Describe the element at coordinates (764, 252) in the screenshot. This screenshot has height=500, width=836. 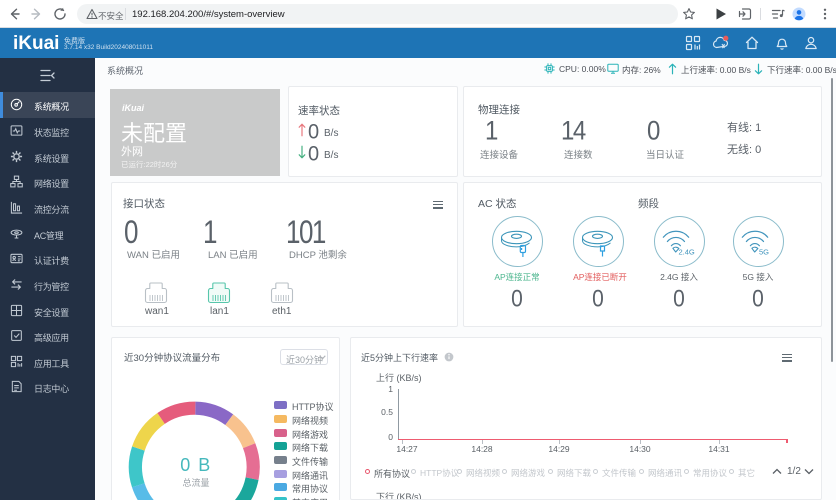
I see `svg-text: 5G` at that location.